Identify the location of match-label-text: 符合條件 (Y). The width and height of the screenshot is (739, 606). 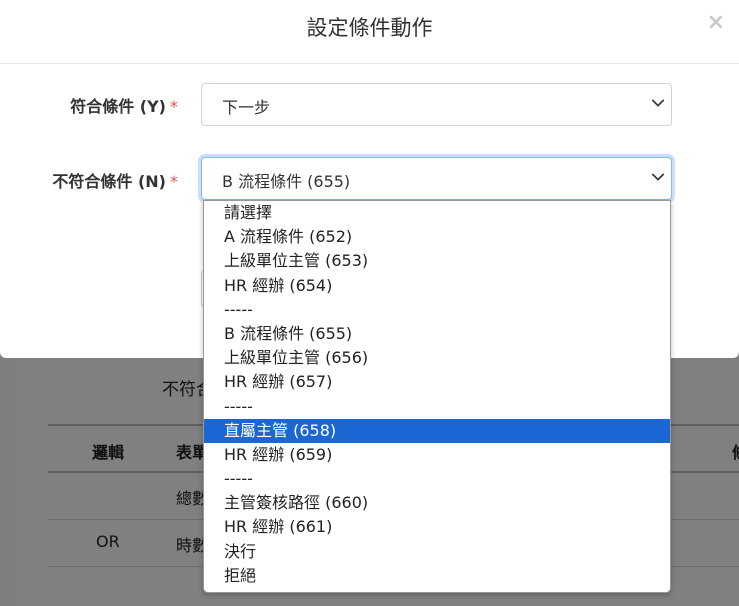
(118, 106).